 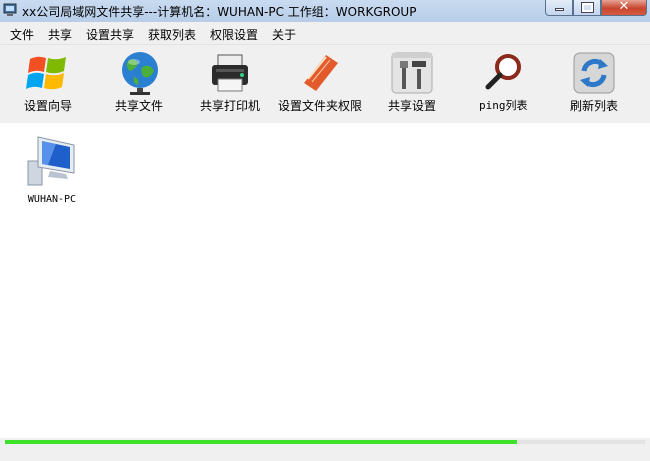 What do you see at coordinates (60, 34) in the screenshot?
I see `menu-share: 共享` at bounding box center [60, 34].